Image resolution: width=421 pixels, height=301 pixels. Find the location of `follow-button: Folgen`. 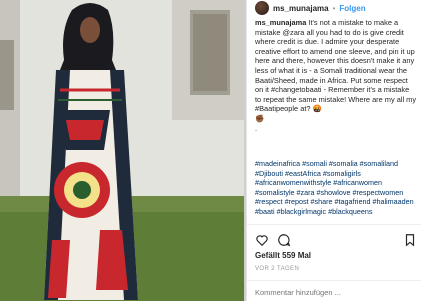

follow-button: Folgen is located at coordinates (352, 8).